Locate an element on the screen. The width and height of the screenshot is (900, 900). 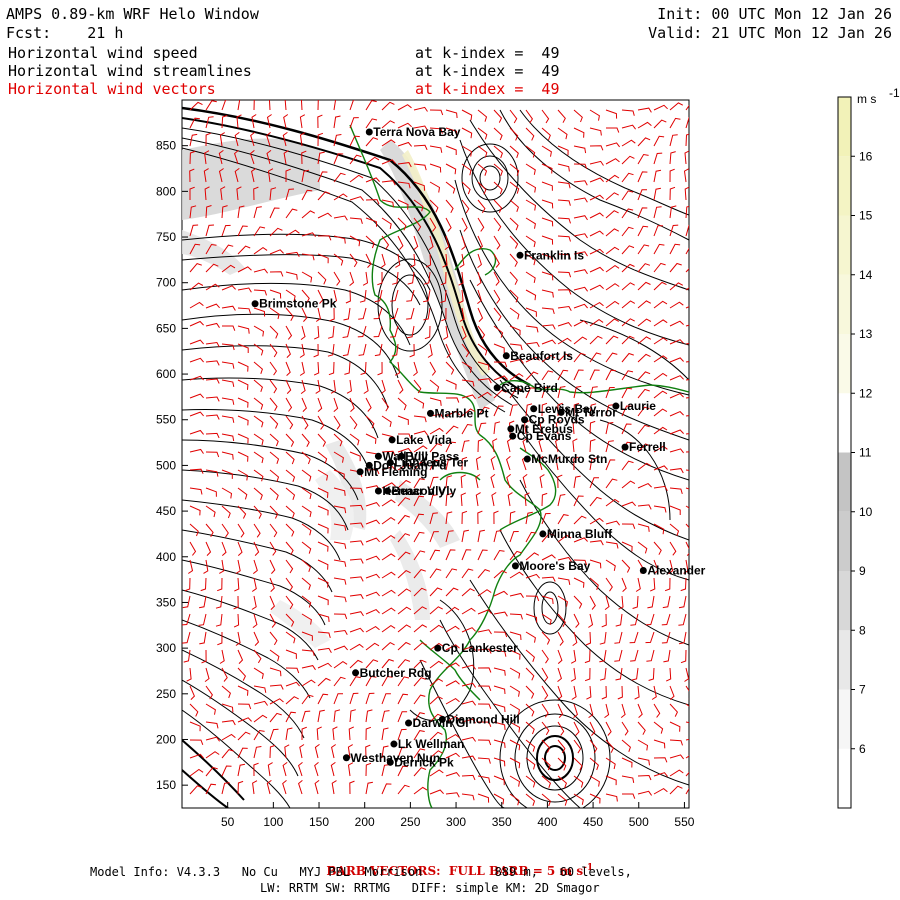
site-label: Ferrell is located at coordinates (647, 447).